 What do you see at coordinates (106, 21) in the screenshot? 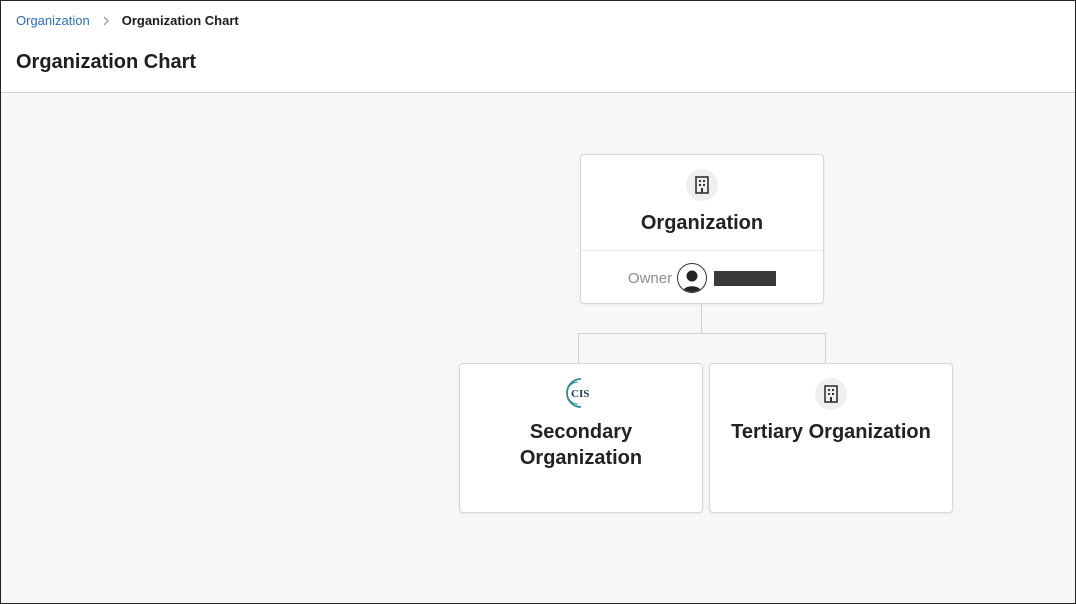
I see `chevron-right-icon` at bounding box center [106, 21].